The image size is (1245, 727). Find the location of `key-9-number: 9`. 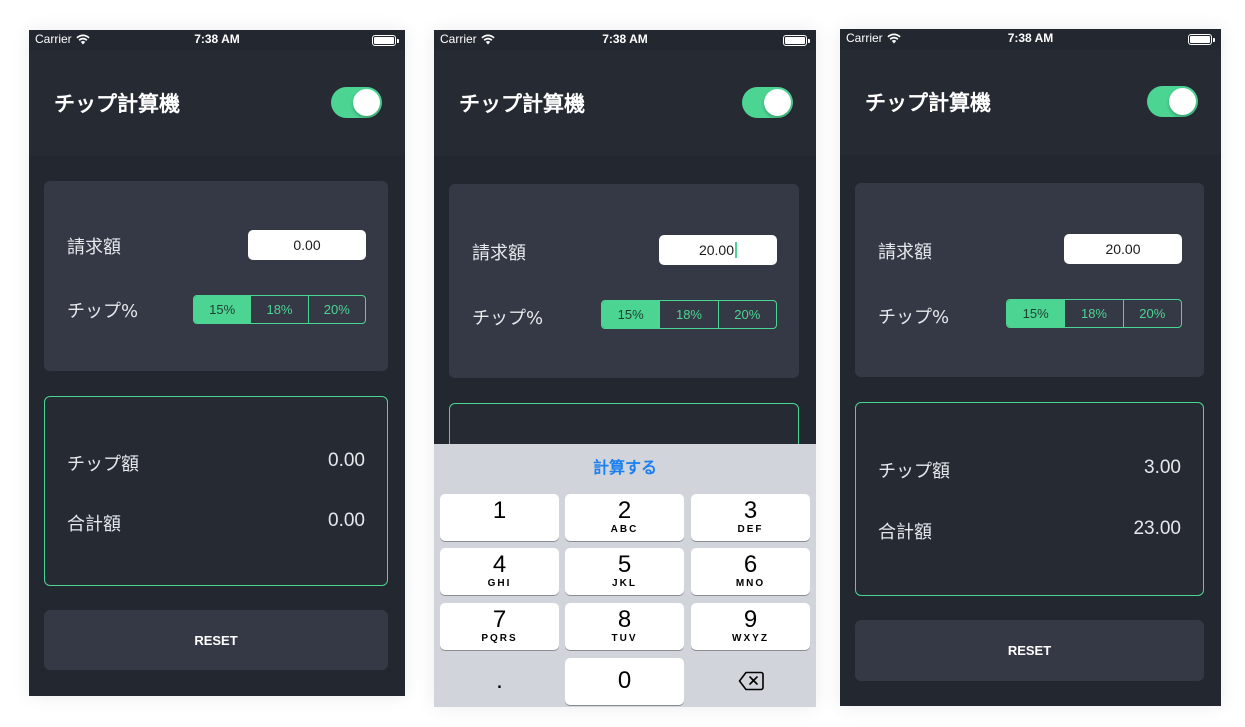

key-9-number: 9 is located at coordinates (750, 619).